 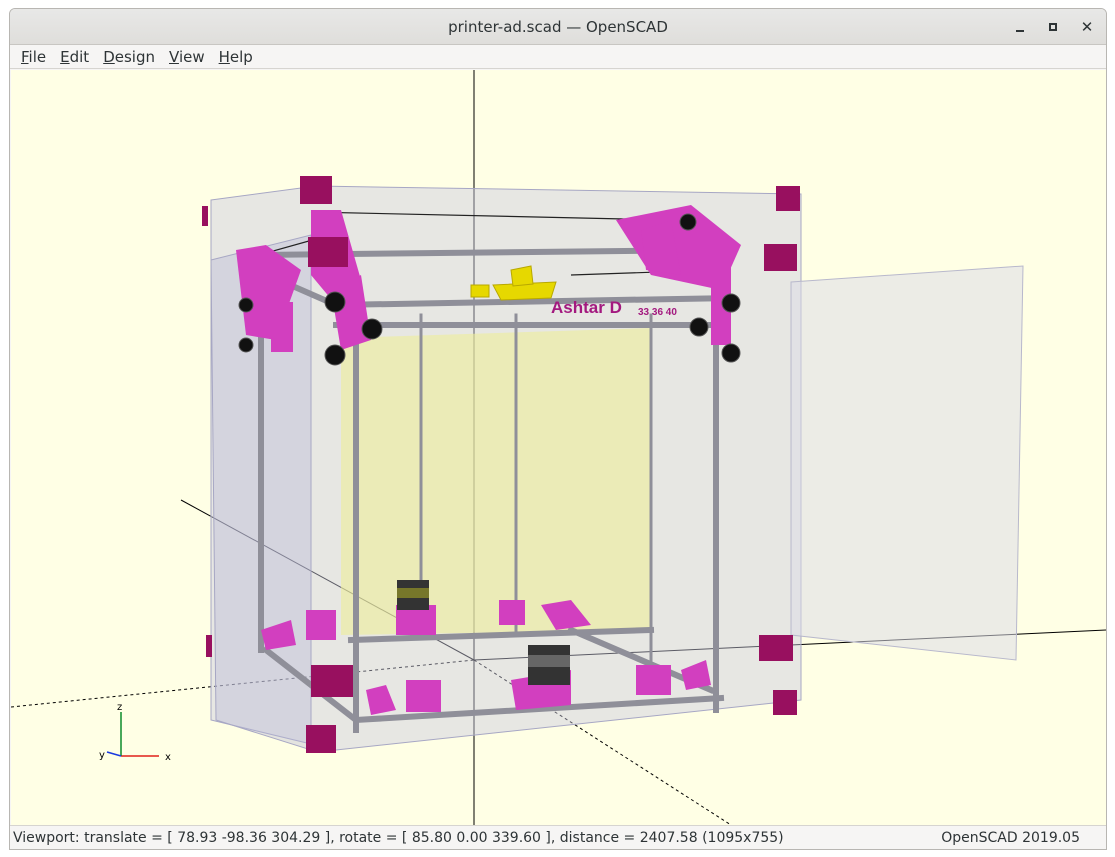 I want to click on title-bar: printer-ad.scad — OpenSCAD ✕, so click(x=558, y=27).